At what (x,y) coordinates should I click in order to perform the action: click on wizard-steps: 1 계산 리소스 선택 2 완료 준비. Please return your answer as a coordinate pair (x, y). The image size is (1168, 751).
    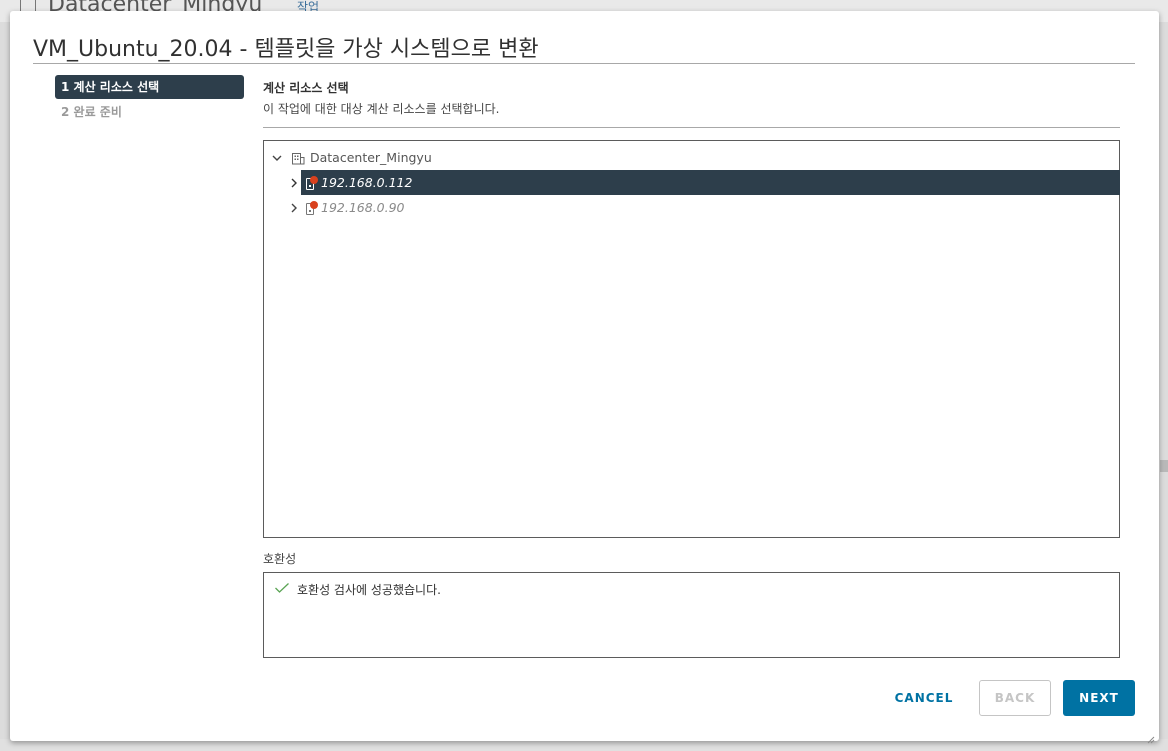
    Looking at the image, I should click on (149, 100).